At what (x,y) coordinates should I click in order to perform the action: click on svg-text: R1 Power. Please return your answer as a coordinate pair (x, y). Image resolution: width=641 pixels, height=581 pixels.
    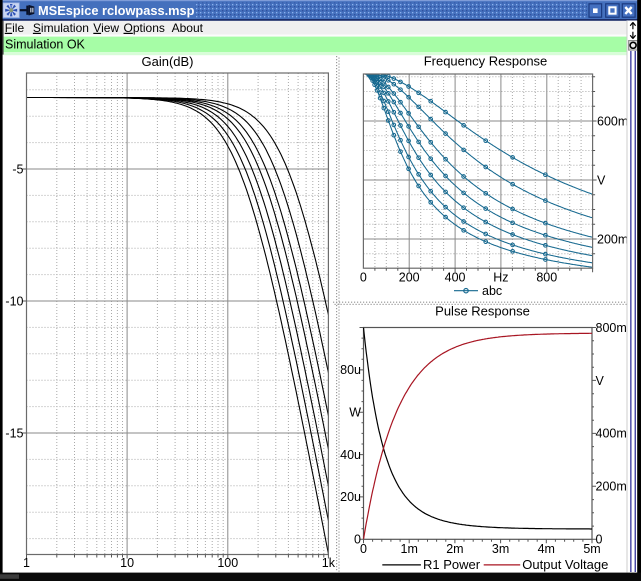
    Looking at the image, I should click on (452, 564).